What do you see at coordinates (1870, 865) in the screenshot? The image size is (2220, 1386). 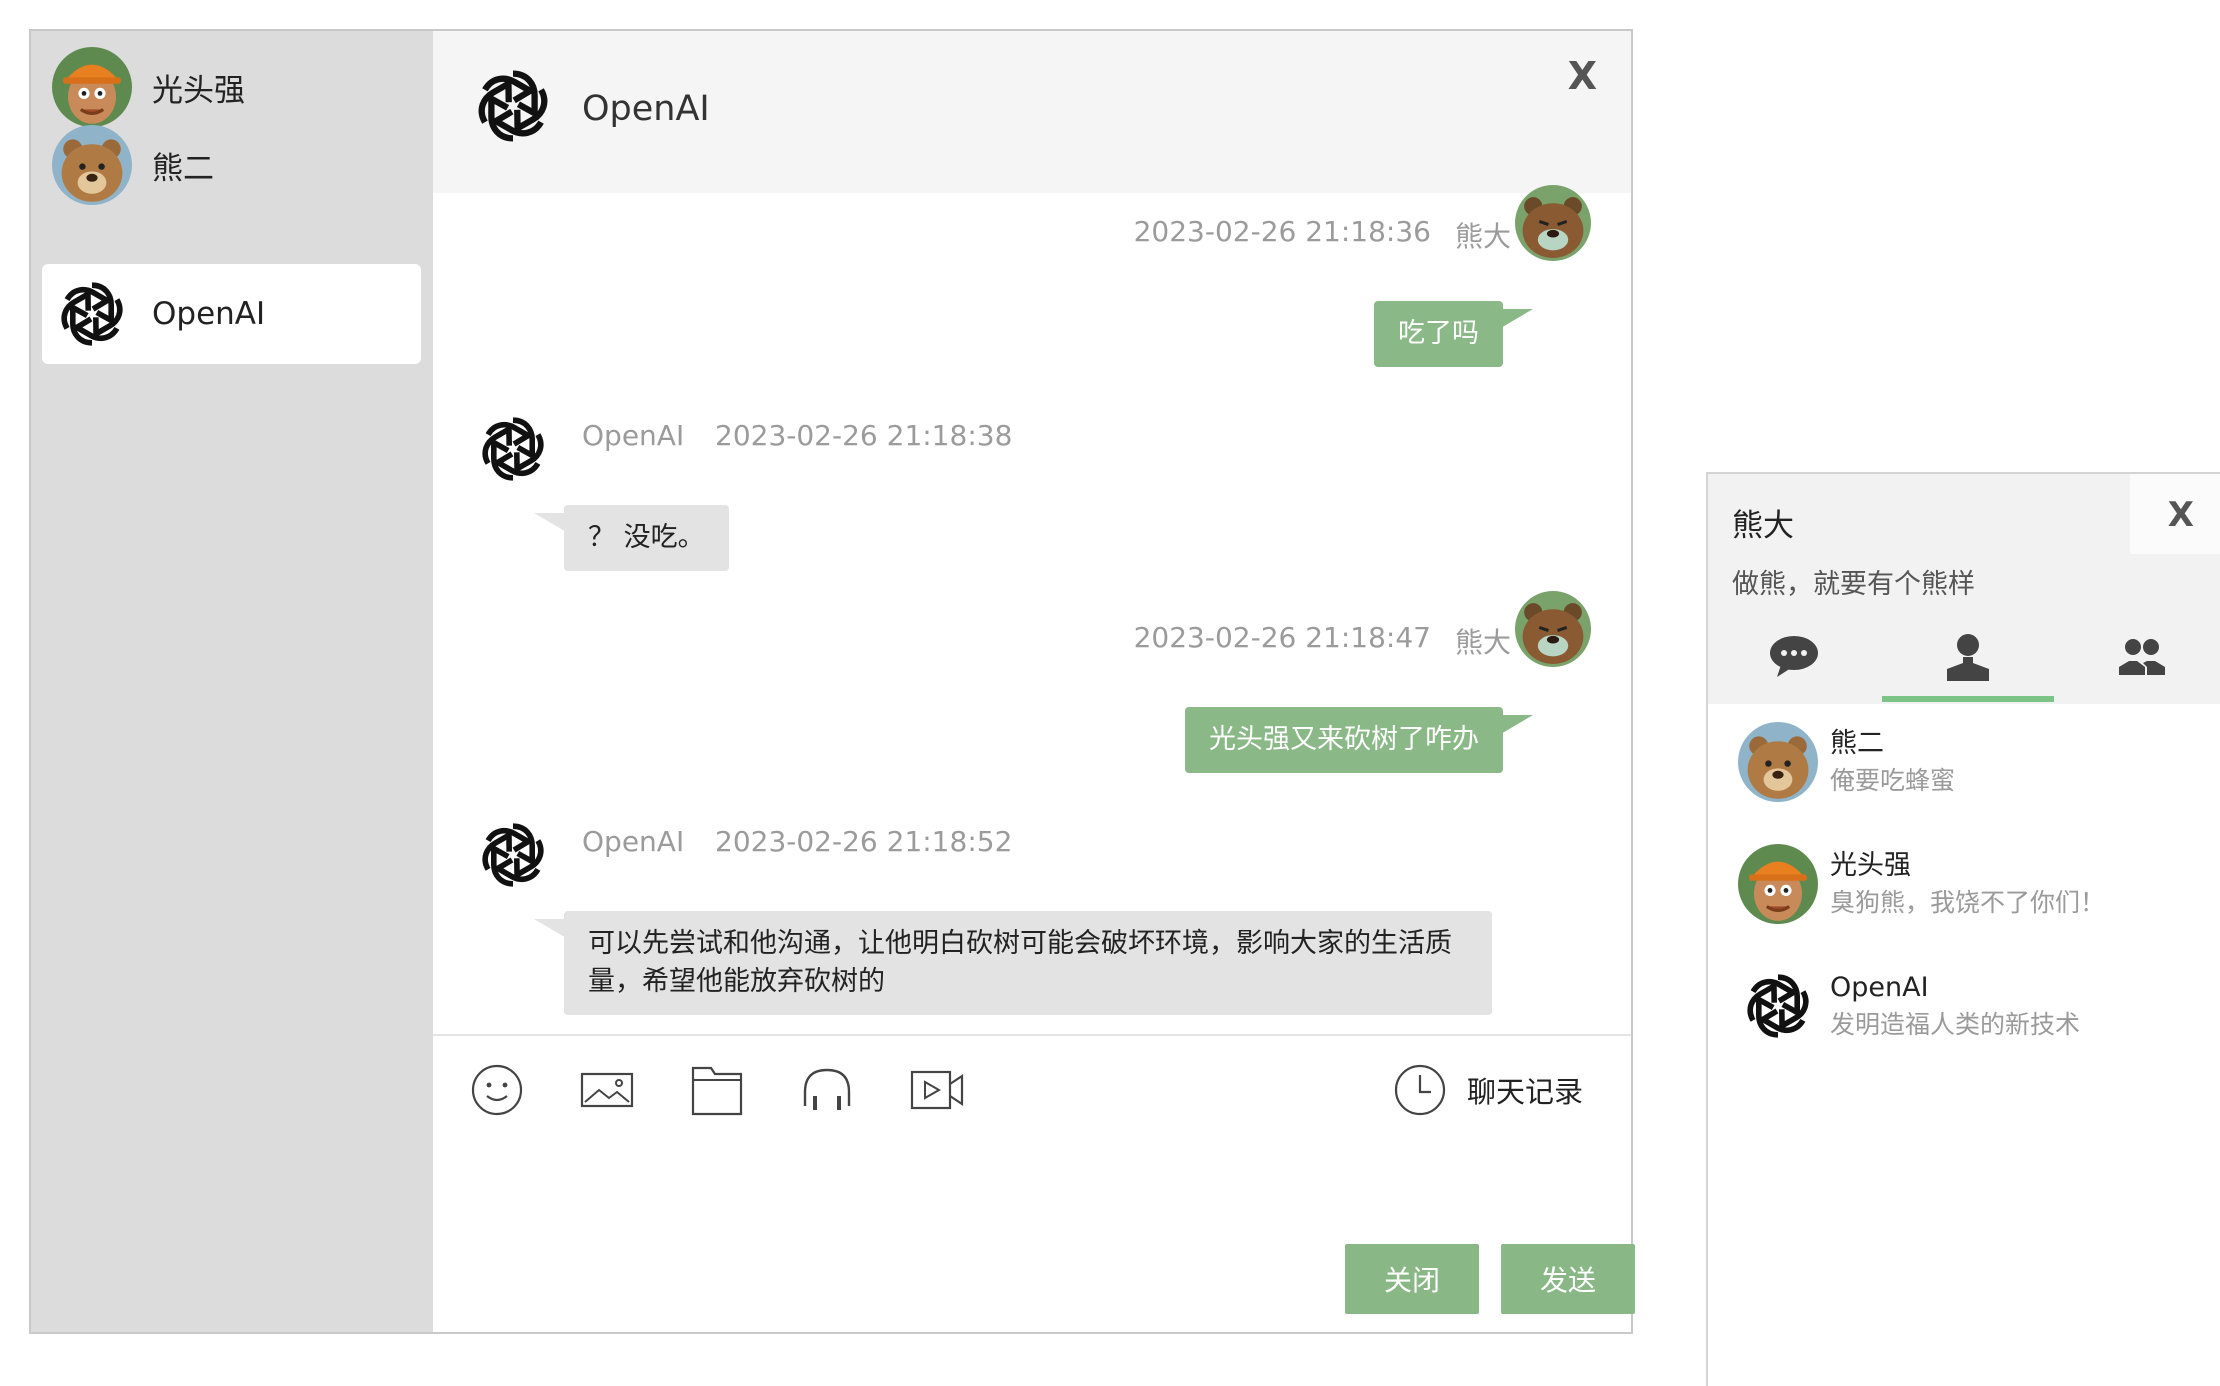 I see `contact-name: 光头强` at bounding box center [1870, 865].